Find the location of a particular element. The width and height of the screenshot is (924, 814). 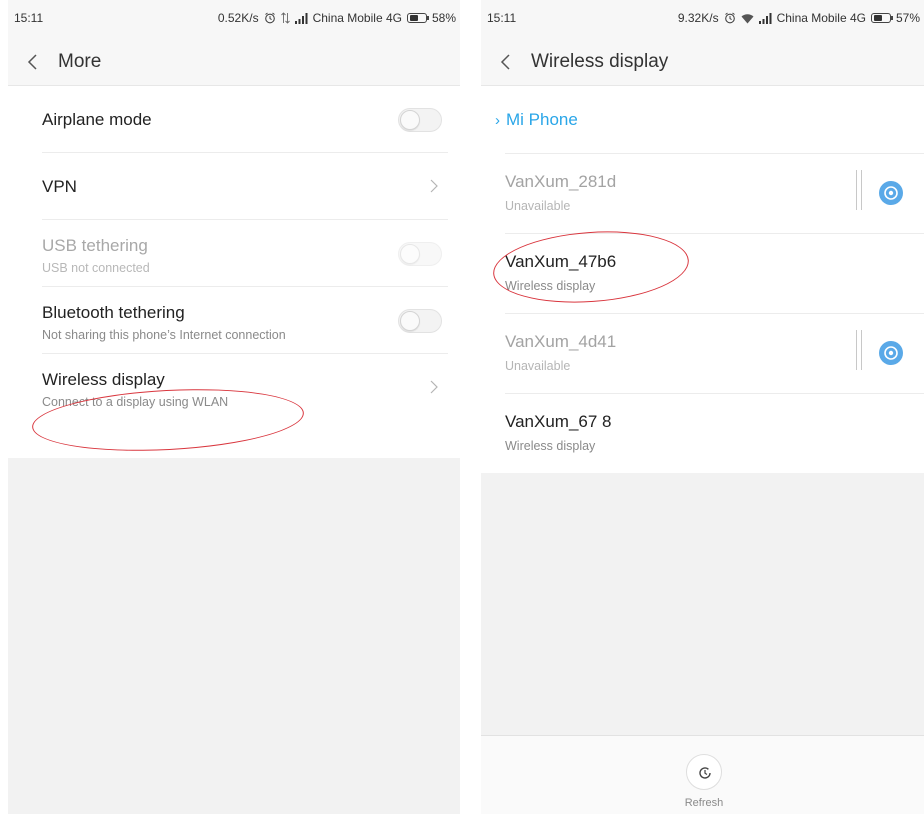

wifi-icon is located at coordinates (747, 18).